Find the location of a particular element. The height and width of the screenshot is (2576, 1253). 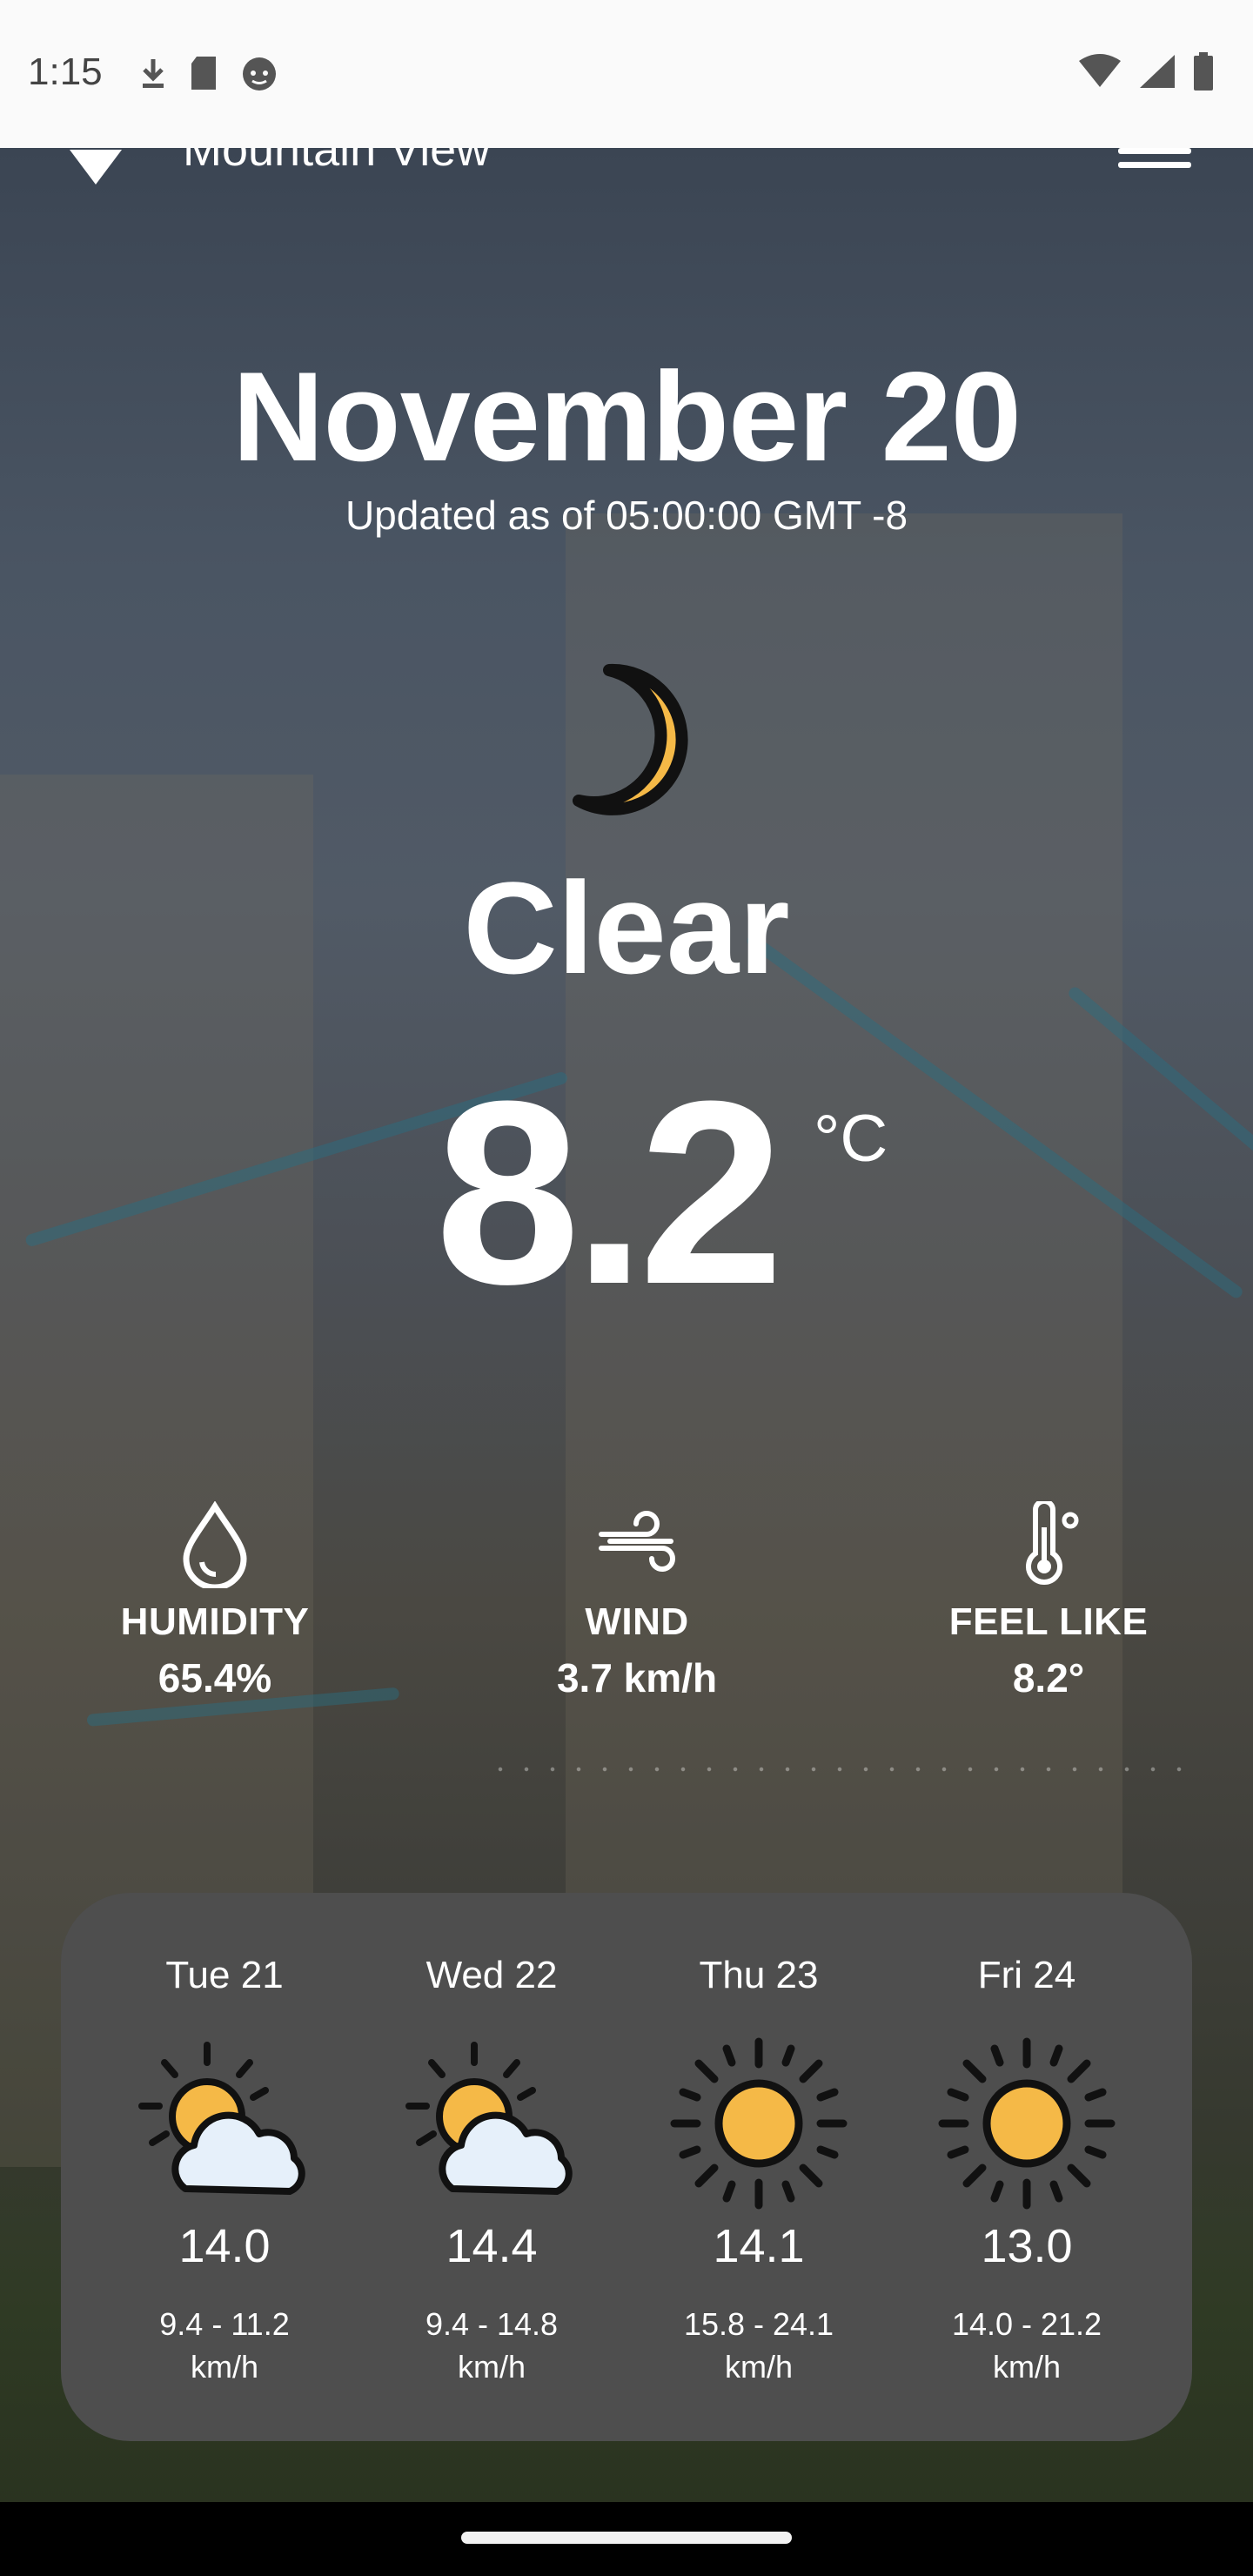

metric-value: 8.2° is located at coordinates (1048, 1678).